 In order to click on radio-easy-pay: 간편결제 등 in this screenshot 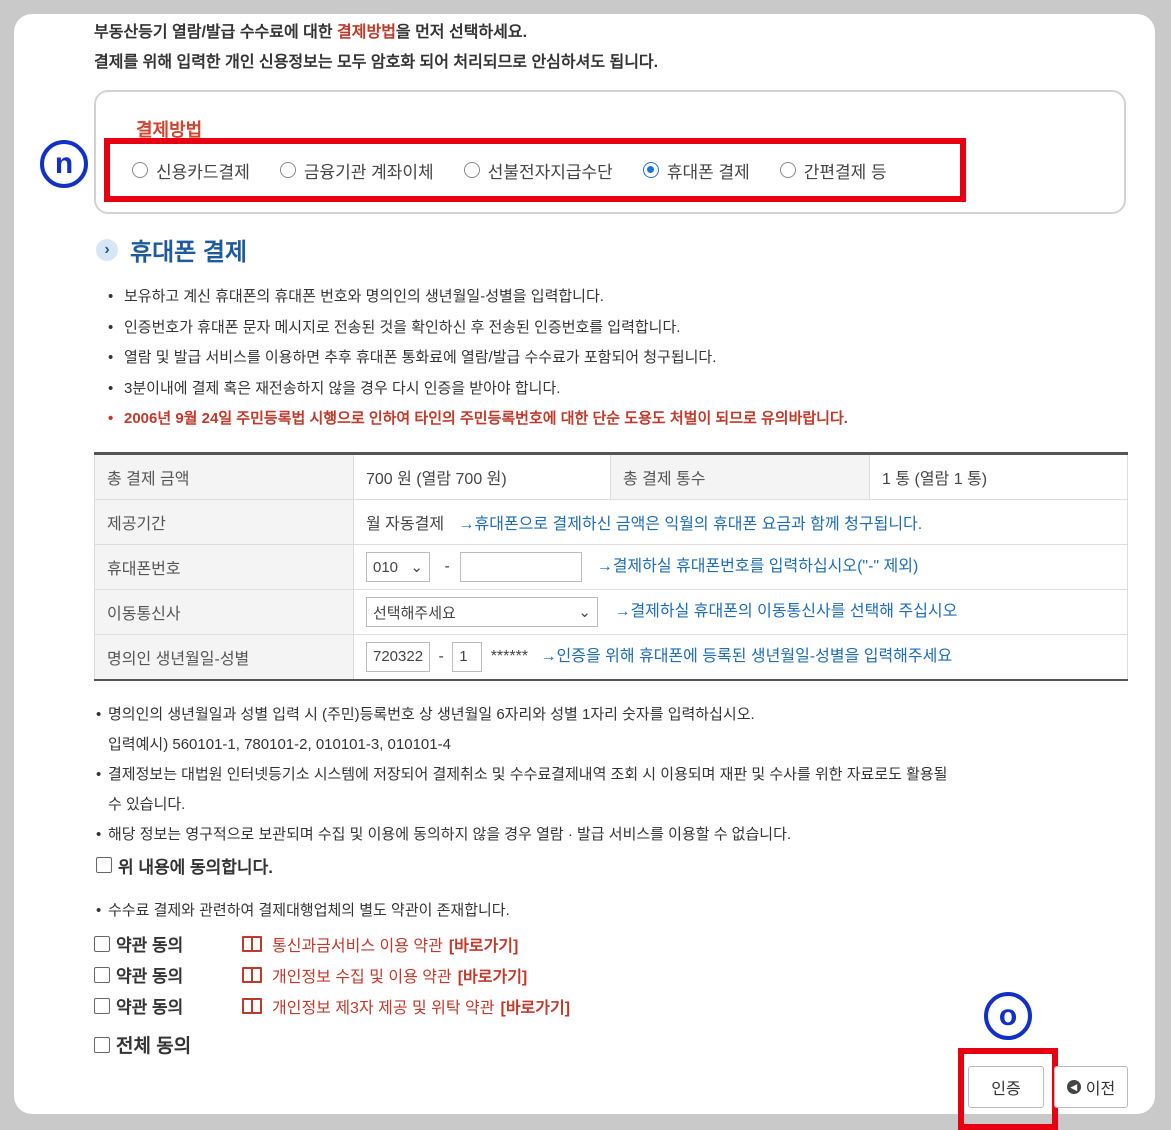, I will do `click(833, 170)`.